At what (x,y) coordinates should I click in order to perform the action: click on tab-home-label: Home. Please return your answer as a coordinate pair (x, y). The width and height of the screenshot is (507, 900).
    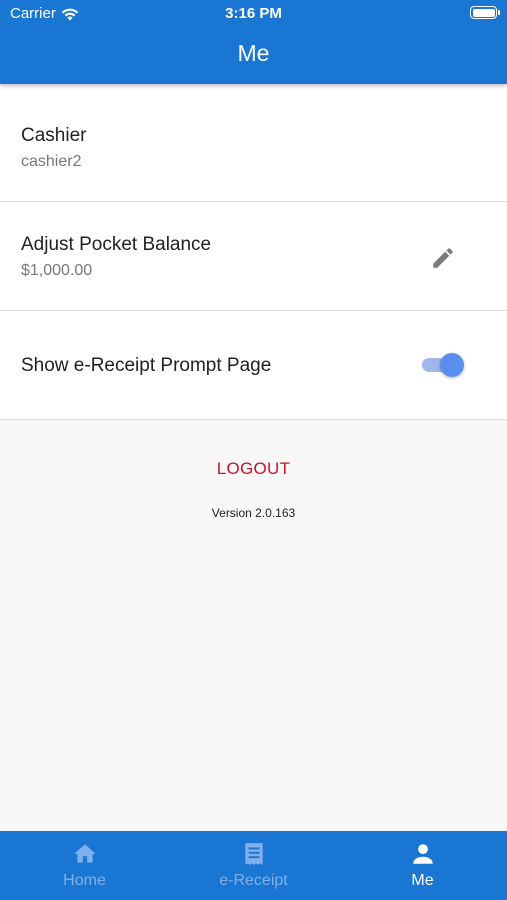
    Looking at the image, I should click on (84, 880).